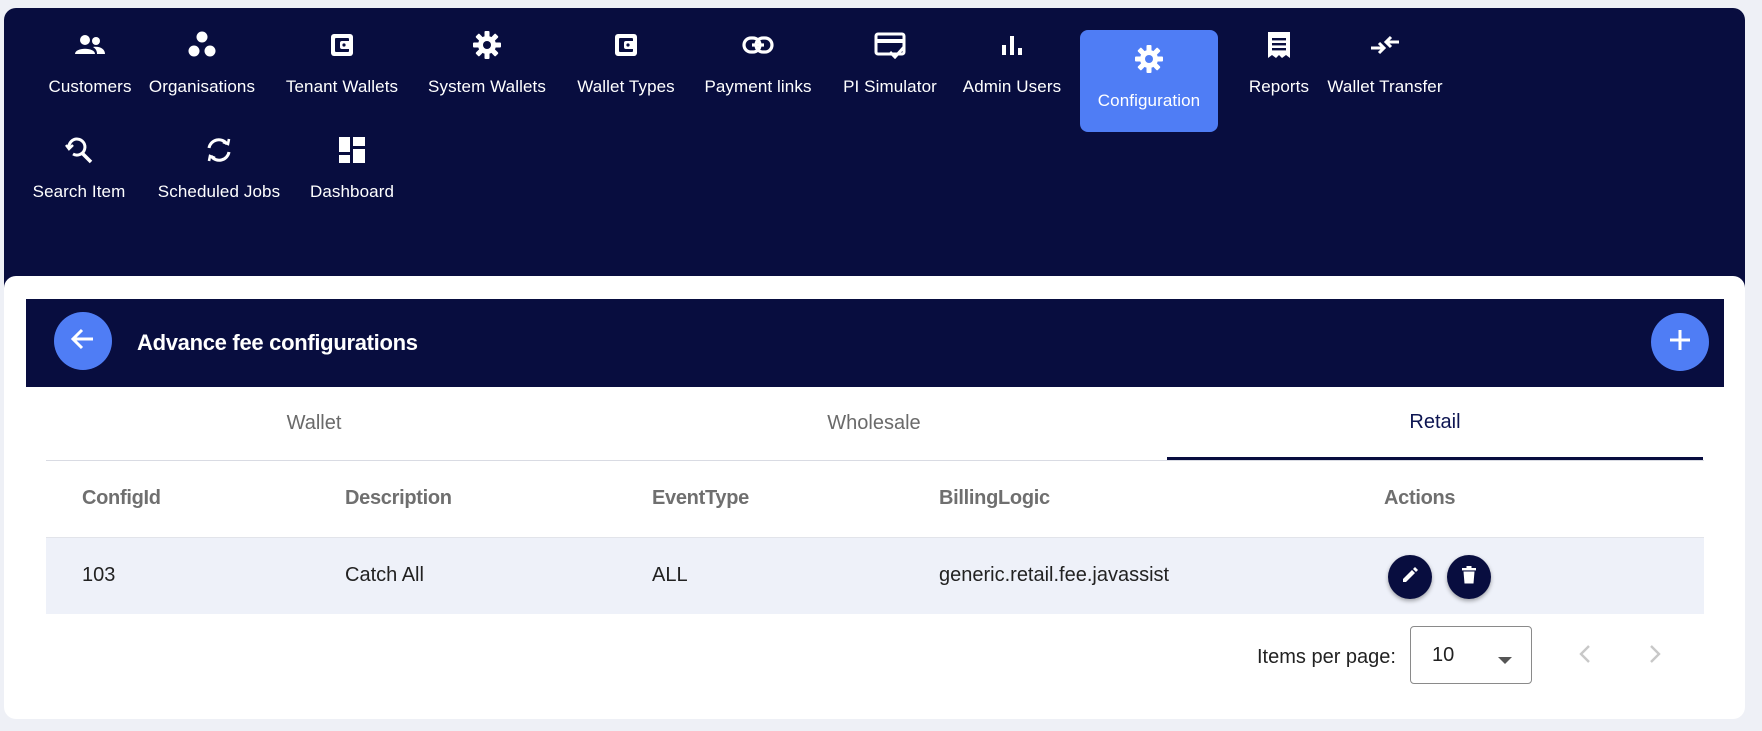 The width and height of the screenshot is (1762, 731). What do you see at coordinates (875, 343) in the screenshot?
I see `card-header: Advance fee configurations` at bounding box center [875, 343].